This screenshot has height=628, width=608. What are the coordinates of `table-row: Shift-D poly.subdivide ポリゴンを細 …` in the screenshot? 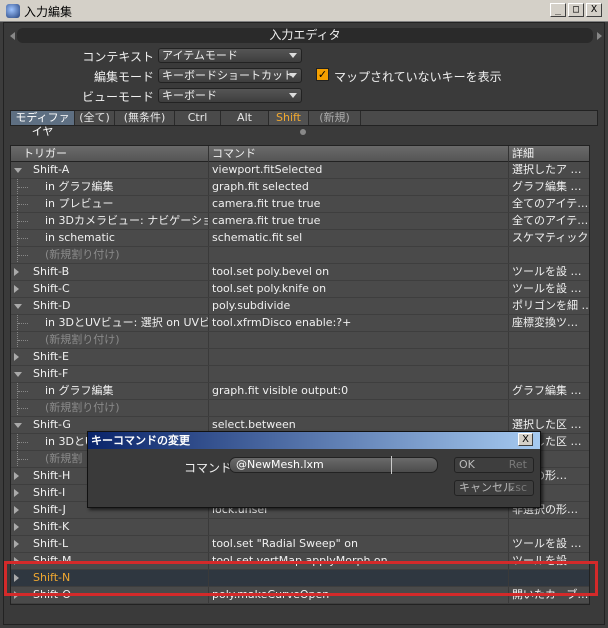 It's located at (300, 306).